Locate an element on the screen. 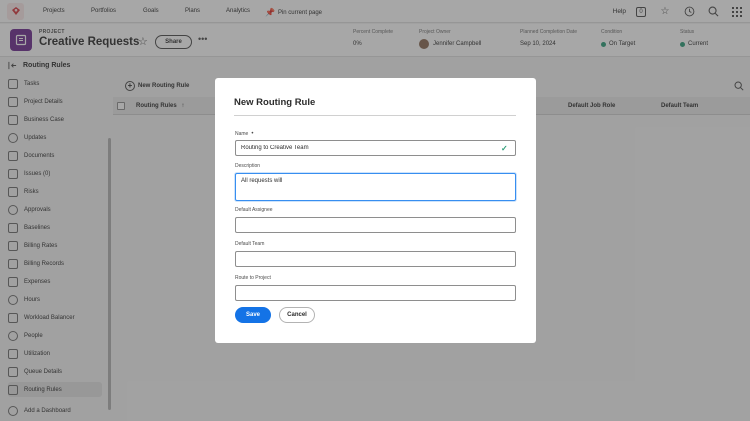  route-to-project-label: Route to Project is located at coordinates (253, 278).